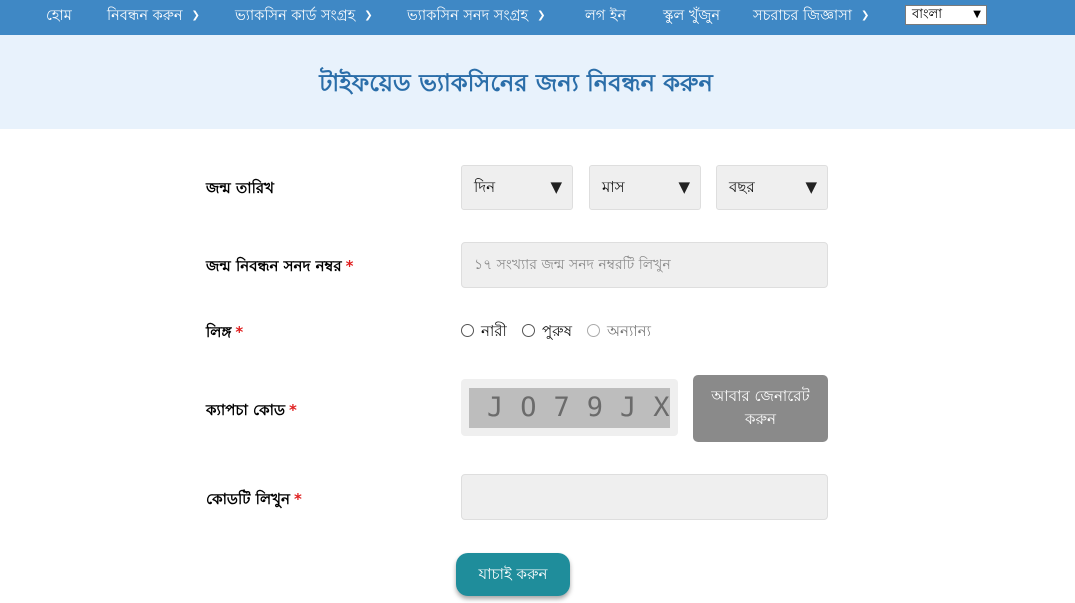 This screenshot has height=603, width=1075. What do you see at coordinates (274, 266) in the screenshot?
I see `brn-label-text: জন্ম নিবন্ধন সনদ নম্বর` at bounding box center [274, 266].